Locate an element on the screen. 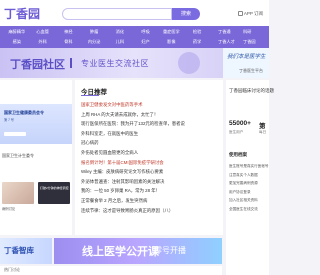 The width and height of the screenshot is (320, 275). nav-item: 儿科 is located at coordinates (120, 41).